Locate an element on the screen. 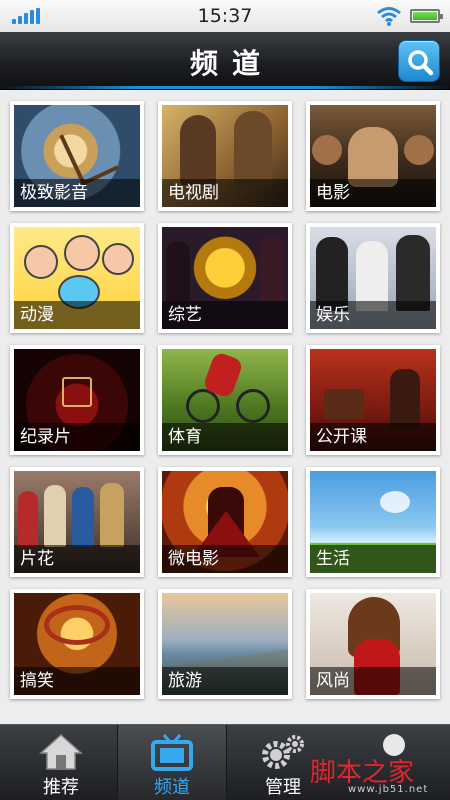  search-icon is located at coordinates (421, 63).